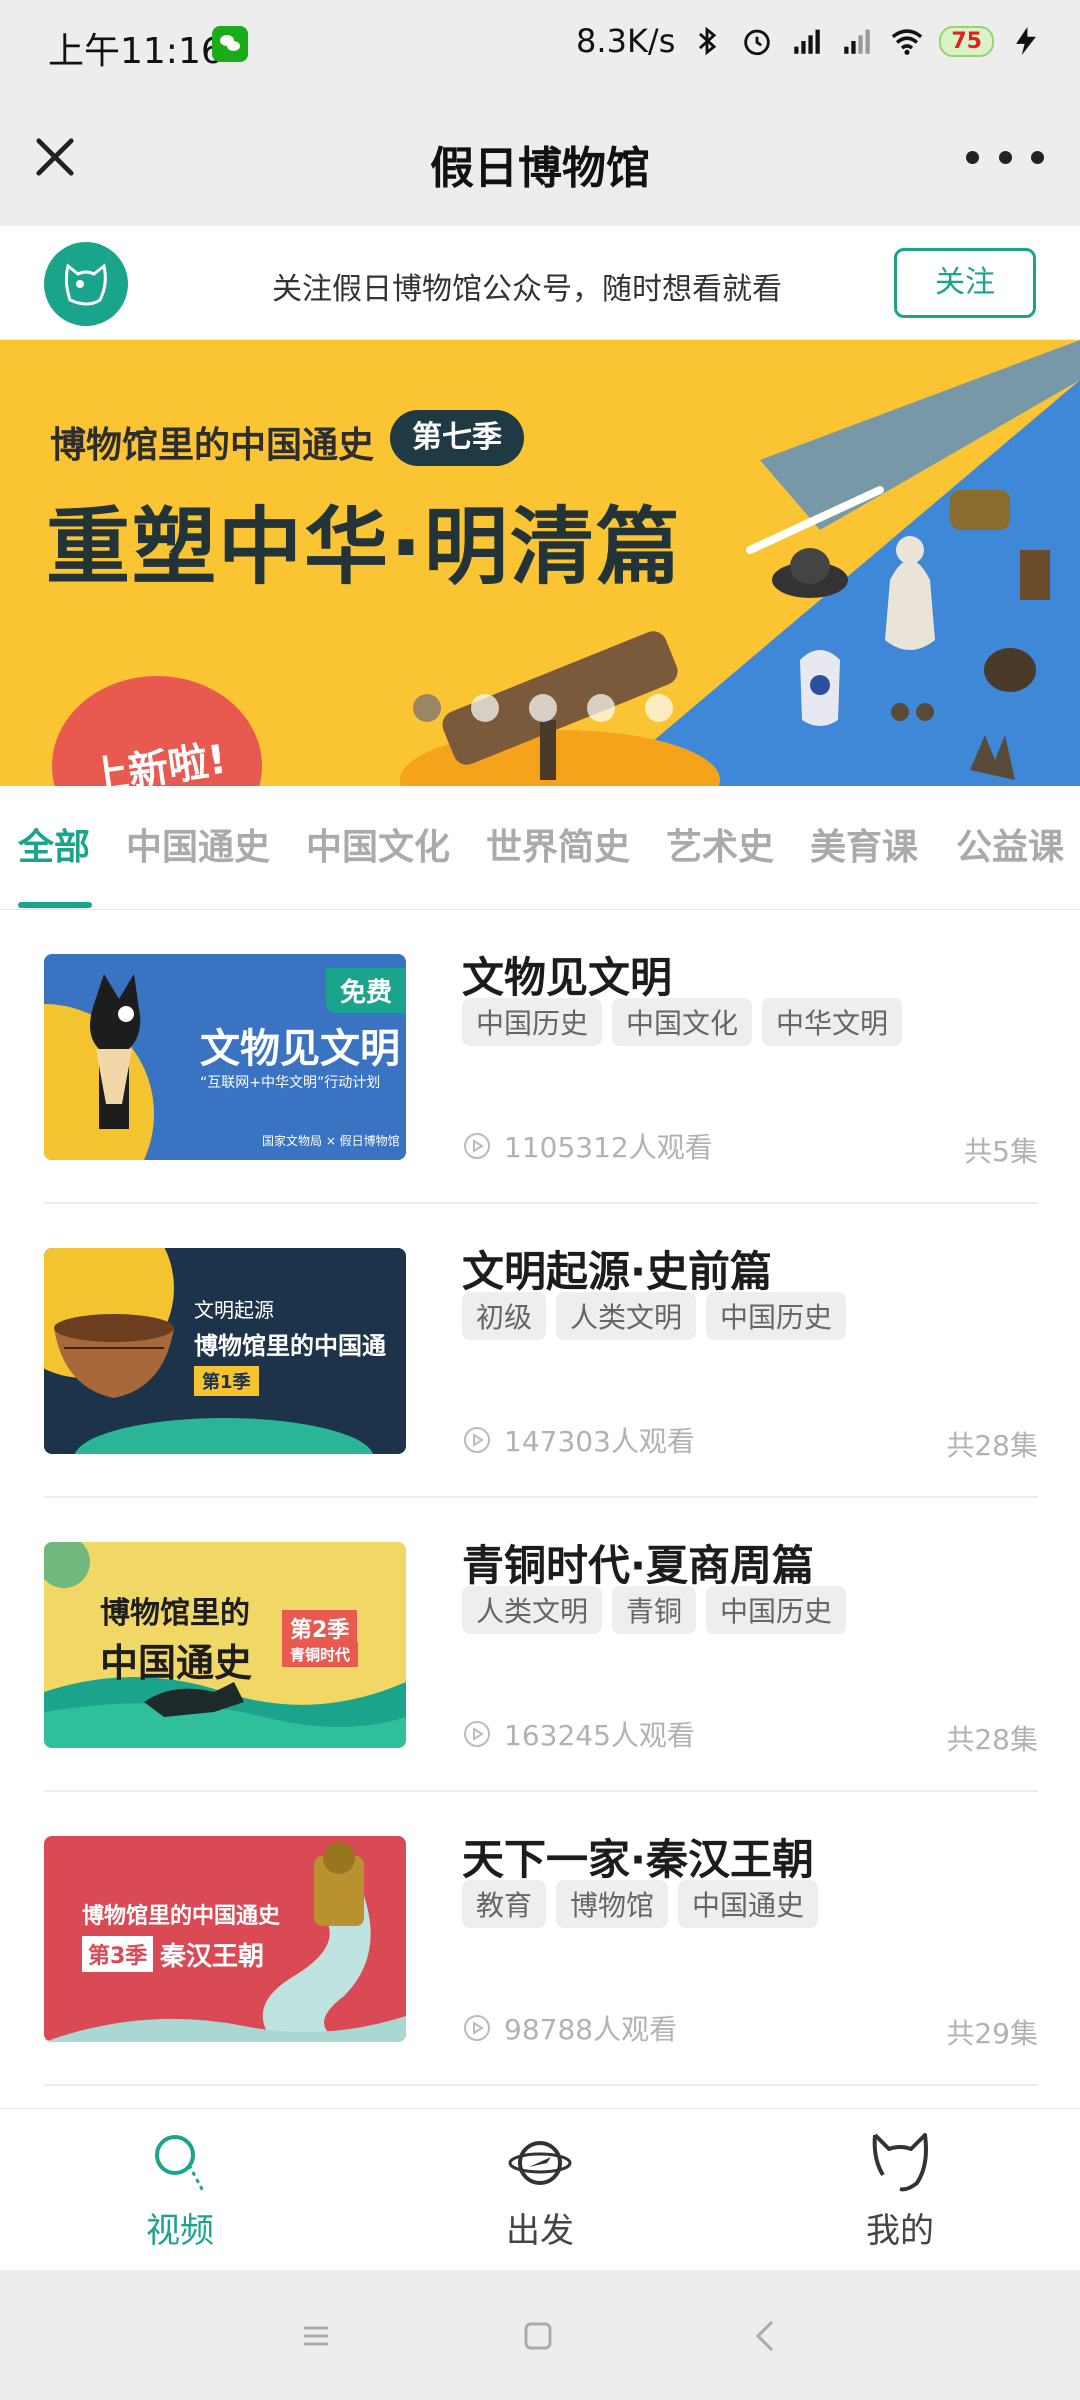 This screenshot has height=2400, width=1080. Describe the element at coordinates (226, 1381) in the screenshot. I see `thumbnail-season: 第1季` at that location.